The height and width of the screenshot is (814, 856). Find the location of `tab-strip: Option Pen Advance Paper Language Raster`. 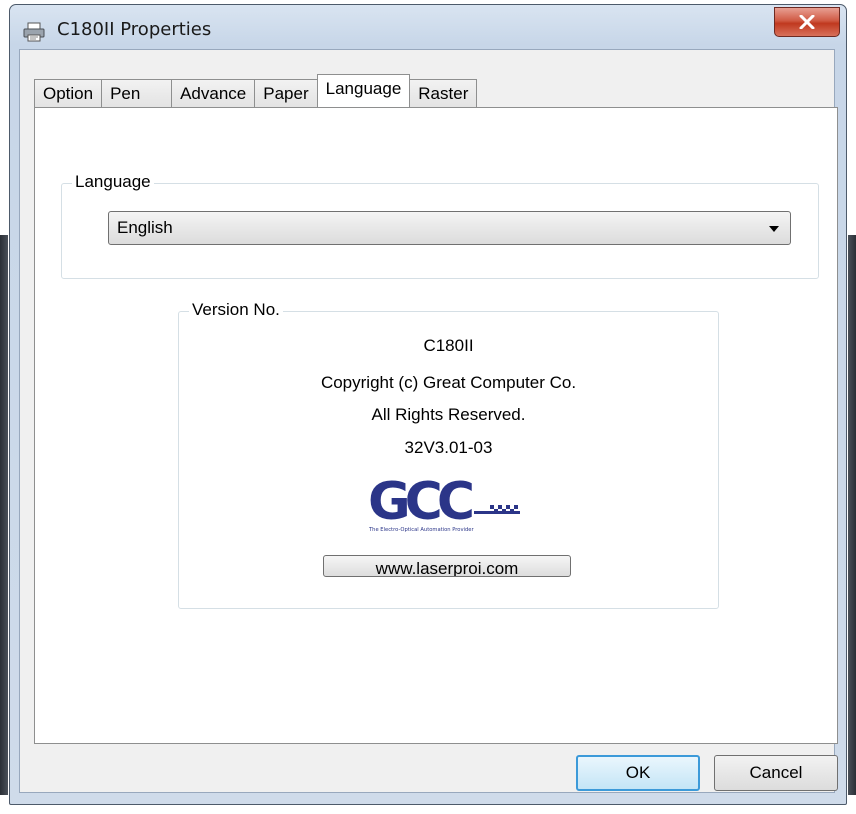

tab-strip: Option Pen Advance Paper Language Raster is located at coordinates (256, 90).